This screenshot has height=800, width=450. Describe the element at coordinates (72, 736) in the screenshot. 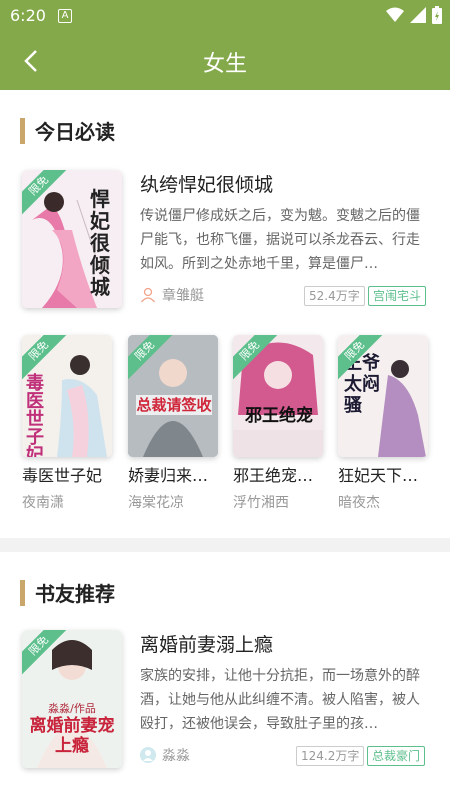

I see `cover-title-text: 离婚前妻宠上瘾` at that location.